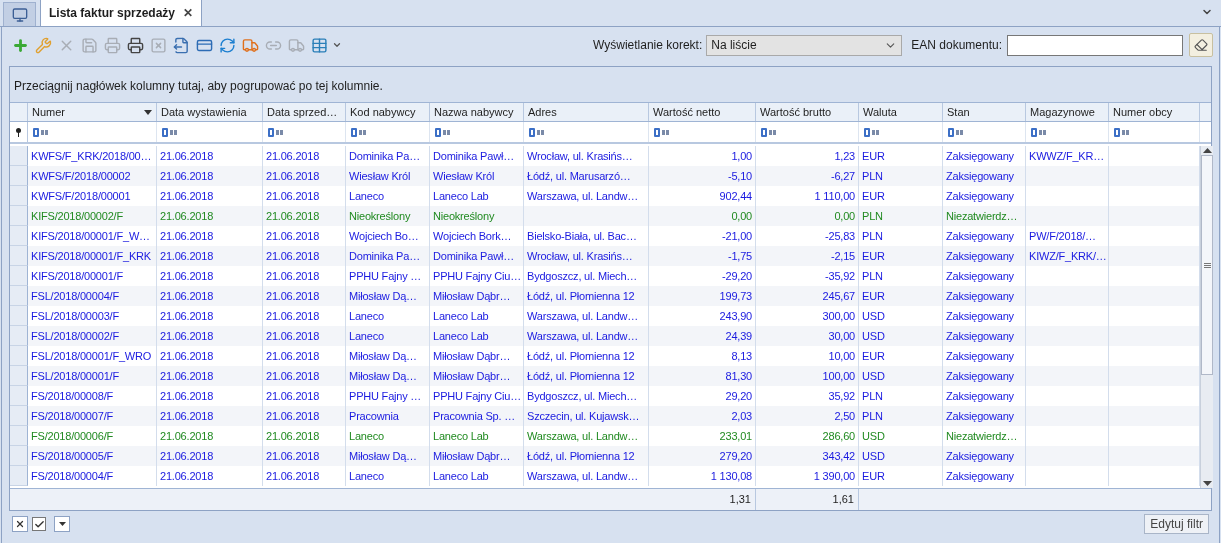 The width and height of the screenshot is (1221, 543). I want to click on table-cell-text: -5,10, so click(739, 176).